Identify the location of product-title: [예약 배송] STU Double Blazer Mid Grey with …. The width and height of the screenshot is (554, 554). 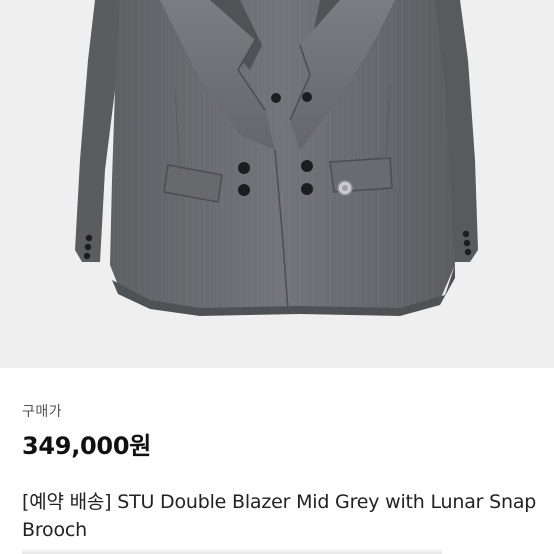
(279, 516).